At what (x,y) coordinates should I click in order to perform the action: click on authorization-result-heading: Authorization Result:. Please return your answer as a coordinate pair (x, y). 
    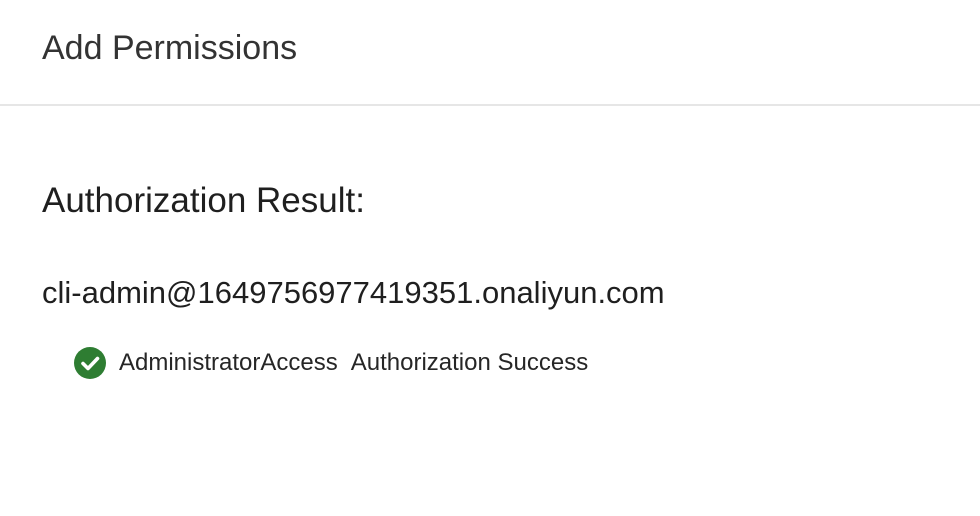
    Looking at the image, I should click on (203, 200).